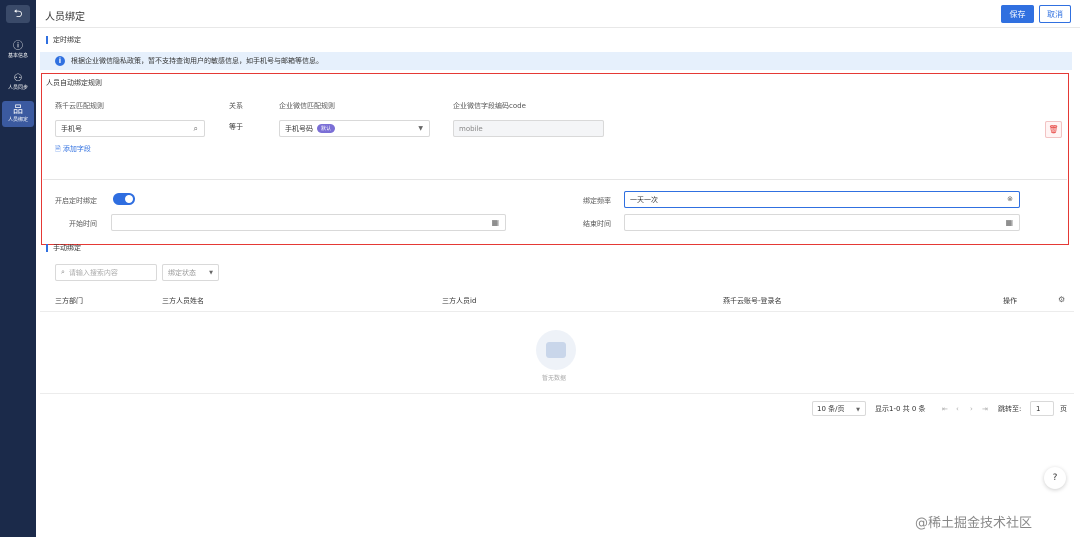 The height and width of the screenshot is (537, 1080). What do you see at coordinates (58, 149) in the screenshot?
I see `add-file-icon: 🗎` at bounding box center [58, 149].